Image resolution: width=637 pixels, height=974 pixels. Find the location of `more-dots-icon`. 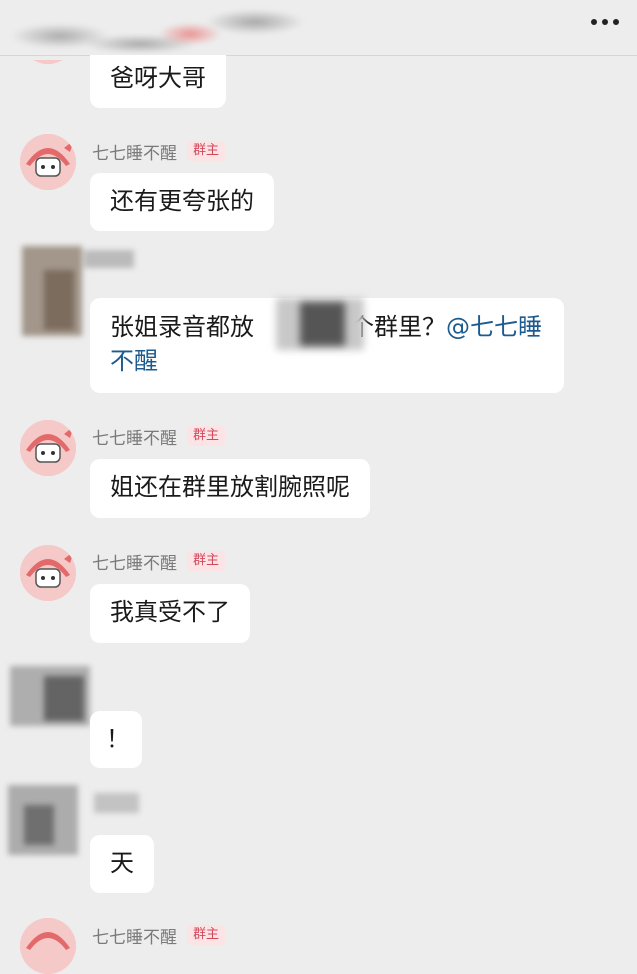

more-dots-icon is located at coordinates (605, 22).